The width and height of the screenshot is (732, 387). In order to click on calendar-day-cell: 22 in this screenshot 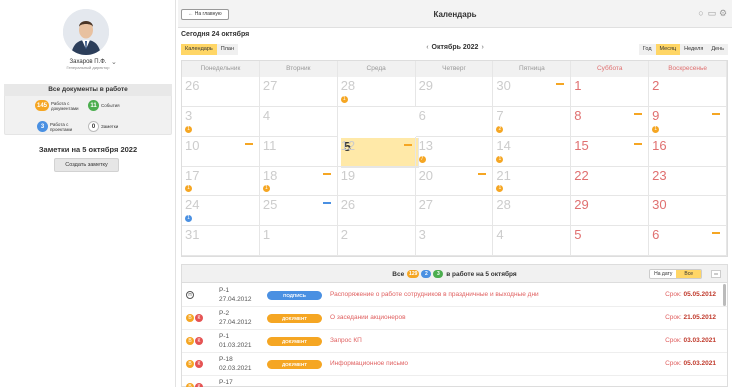, I will do `click(610, 181)`.